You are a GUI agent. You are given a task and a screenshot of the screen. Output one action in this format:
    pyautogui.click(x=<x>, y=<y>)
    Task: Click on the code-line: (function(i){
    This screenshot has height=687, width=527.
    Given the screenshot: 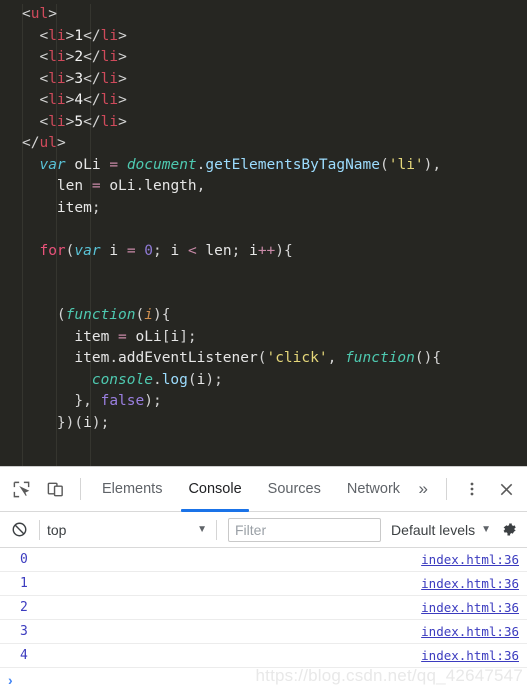 What is the action you would take?
    pyautogui.click(x=113, y=315)
    